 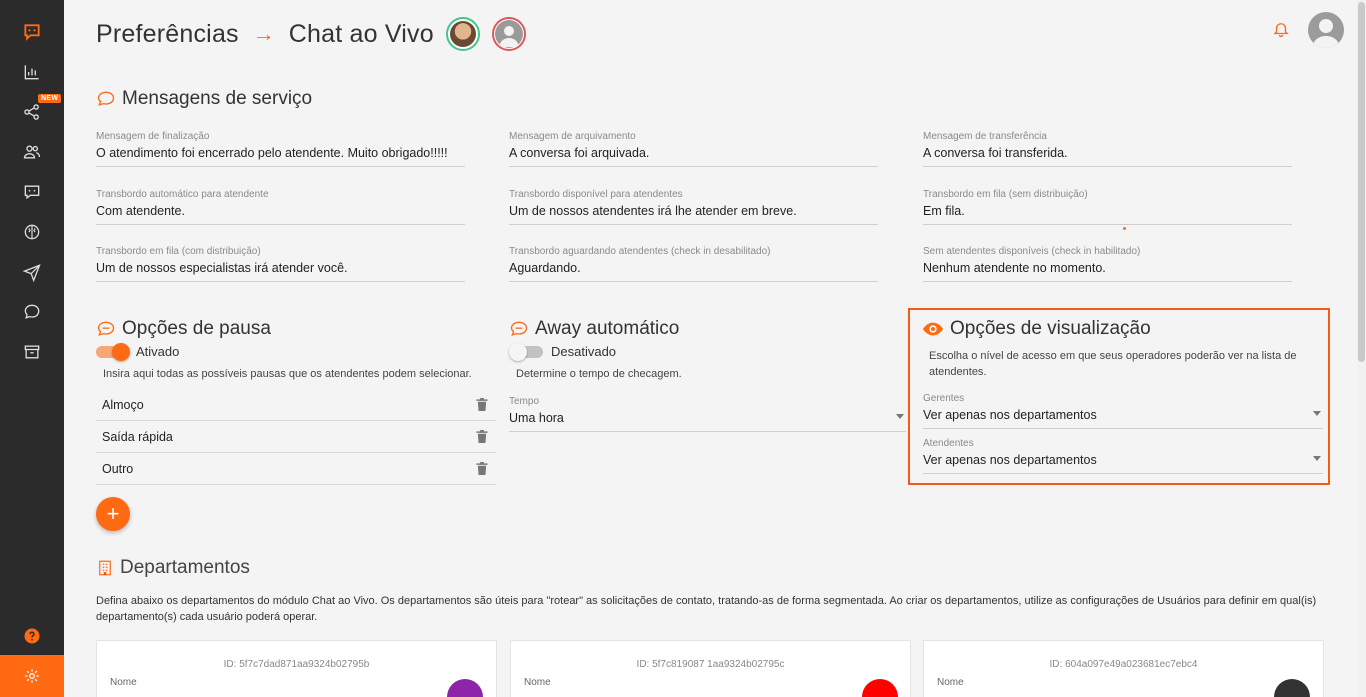 I want to click on agents-select: Atendentes Ver apenas nos departamentos, so click(x=1123, y=456).